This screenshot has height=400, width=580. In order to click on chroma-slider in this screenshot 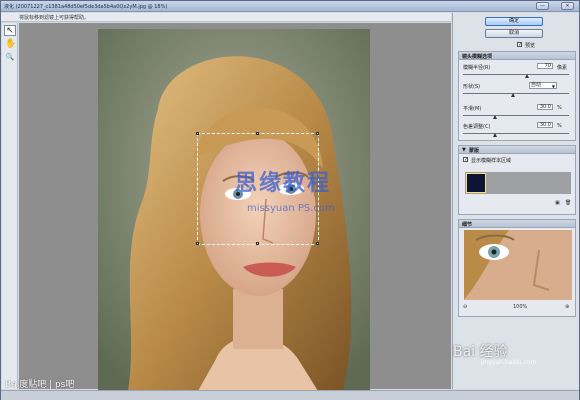, I will do `click(516, 133)`.